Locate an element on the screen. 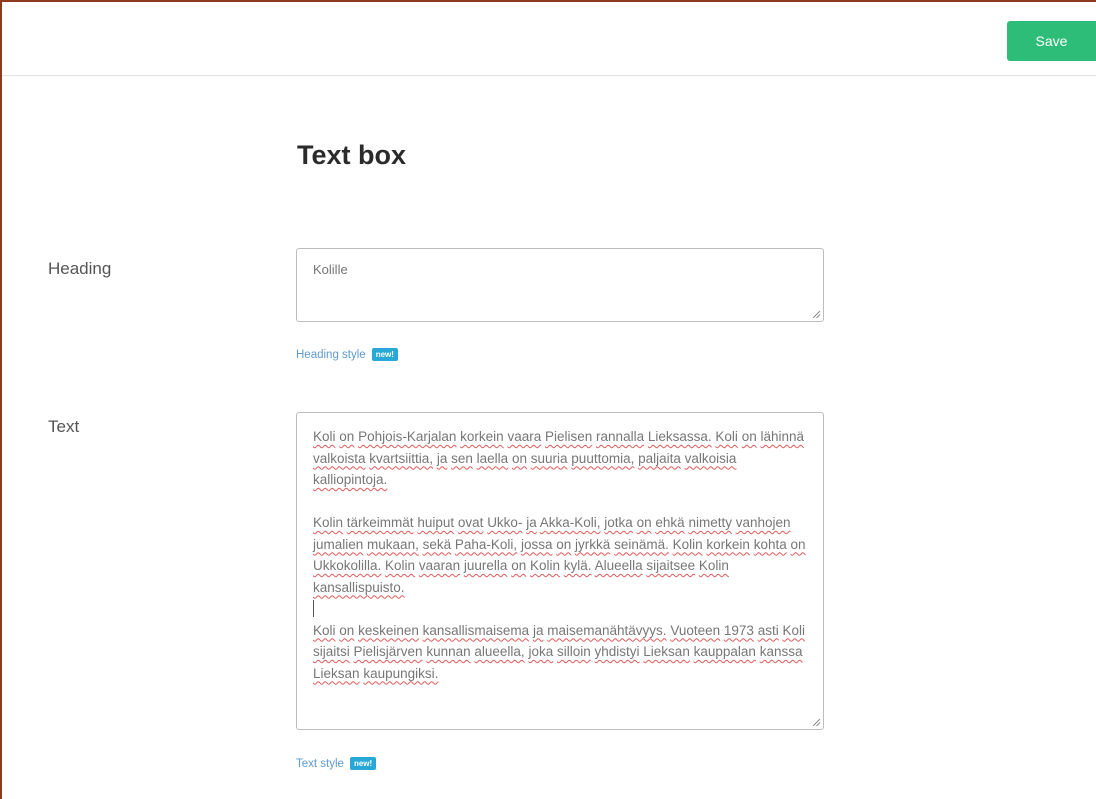 Image resolution: width=1096 pixels, height=799 pixels. spellcheck-word: vanhojen is located at coordinates (763, 522).